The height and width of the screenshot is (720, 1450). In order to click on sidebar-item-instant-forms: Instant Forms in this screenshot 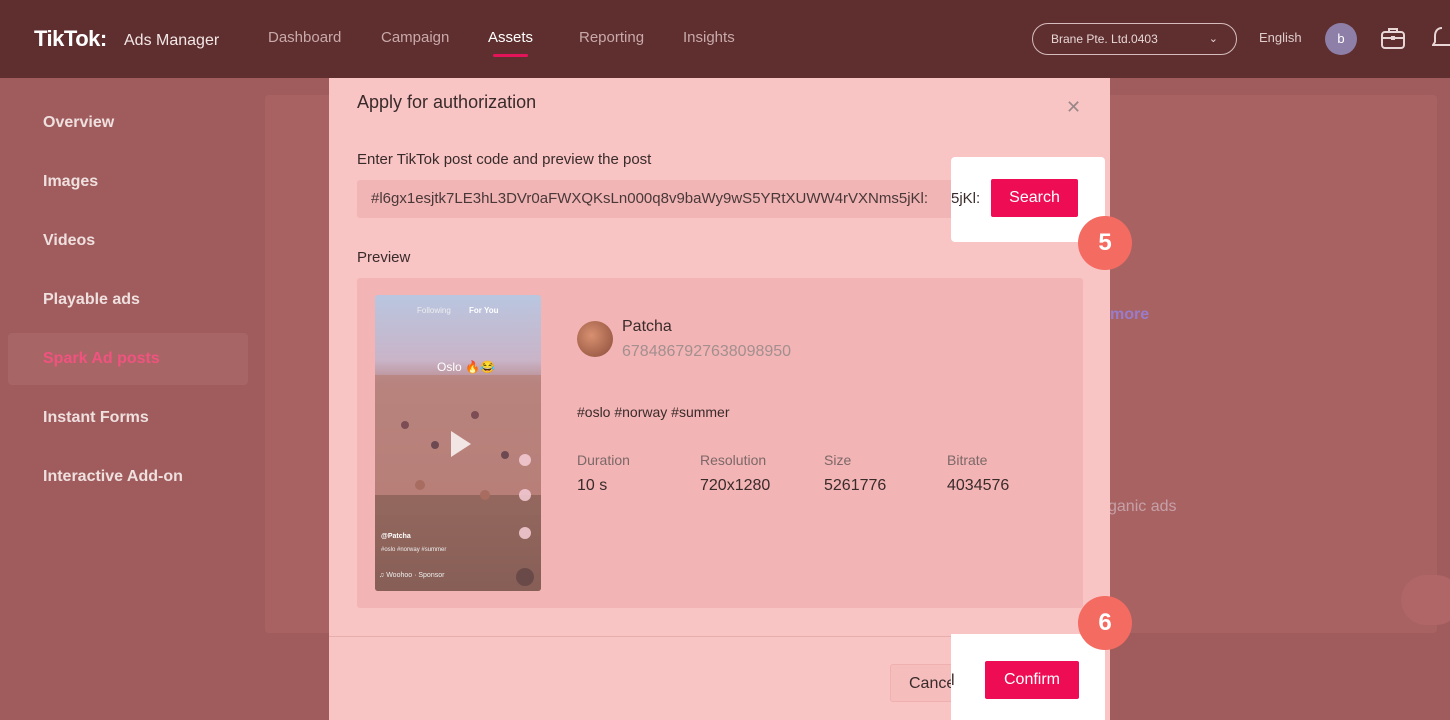, I will do `click(96, 418)`.